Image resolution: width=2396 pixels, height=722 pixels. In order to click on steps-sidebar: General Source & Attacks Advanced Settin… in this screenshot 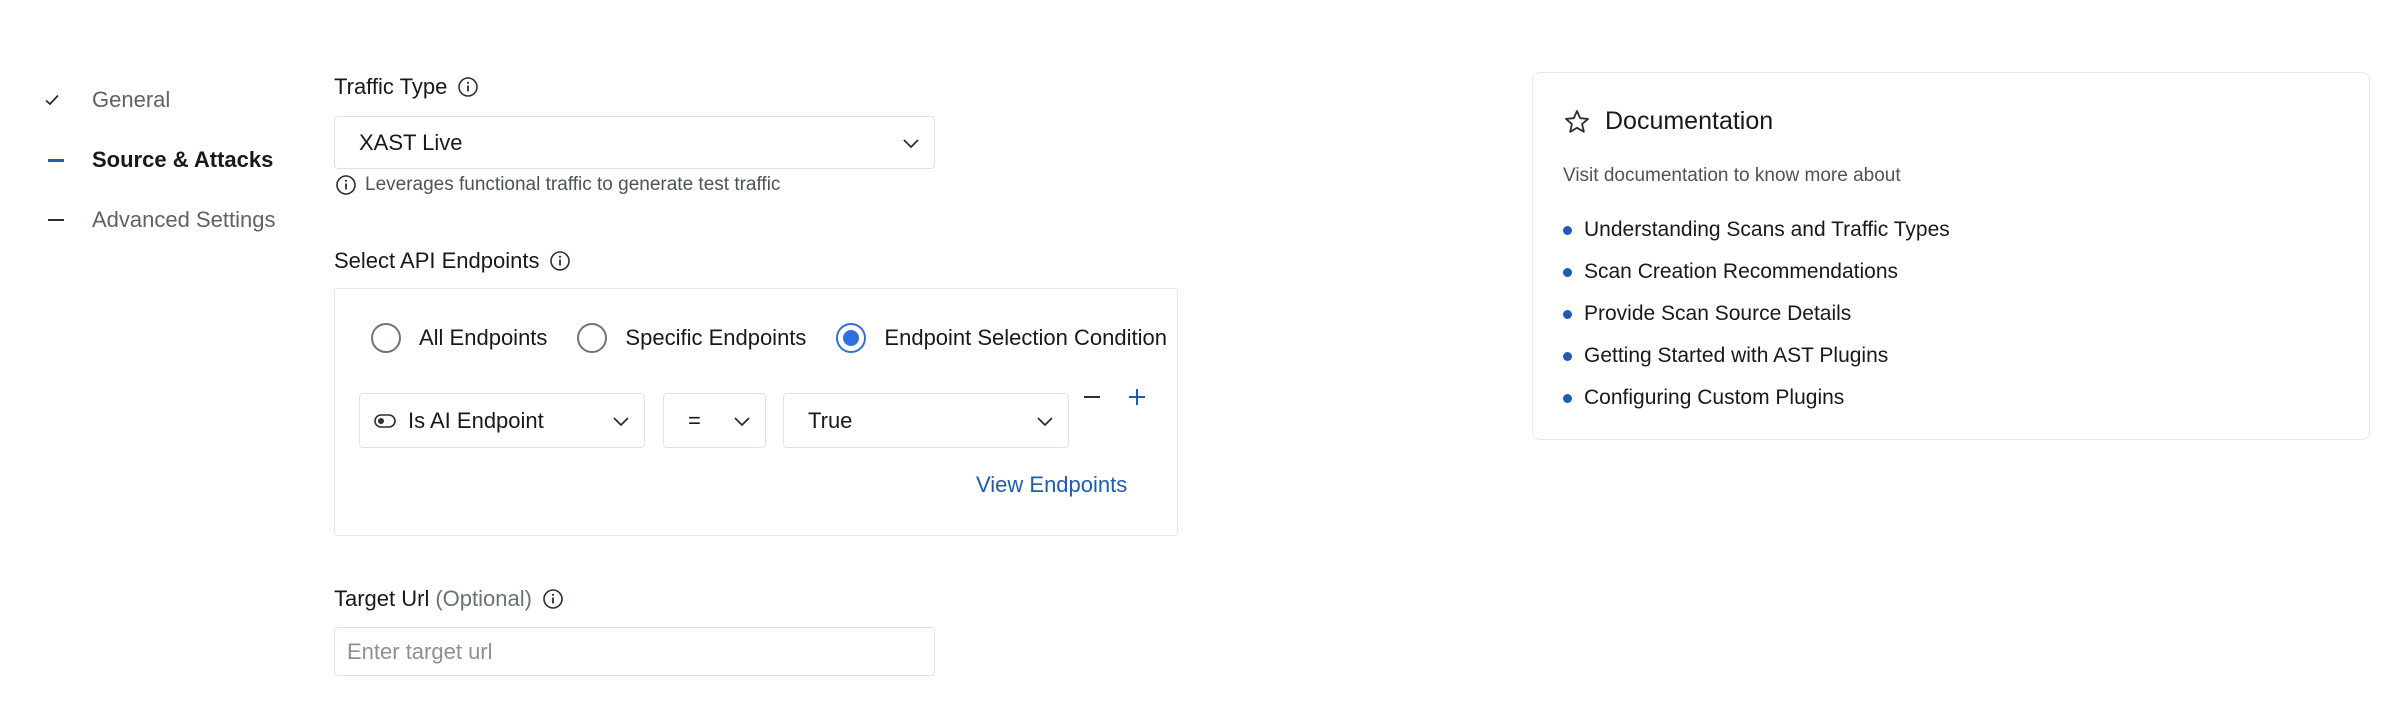, I will do `click(159, 160)`.